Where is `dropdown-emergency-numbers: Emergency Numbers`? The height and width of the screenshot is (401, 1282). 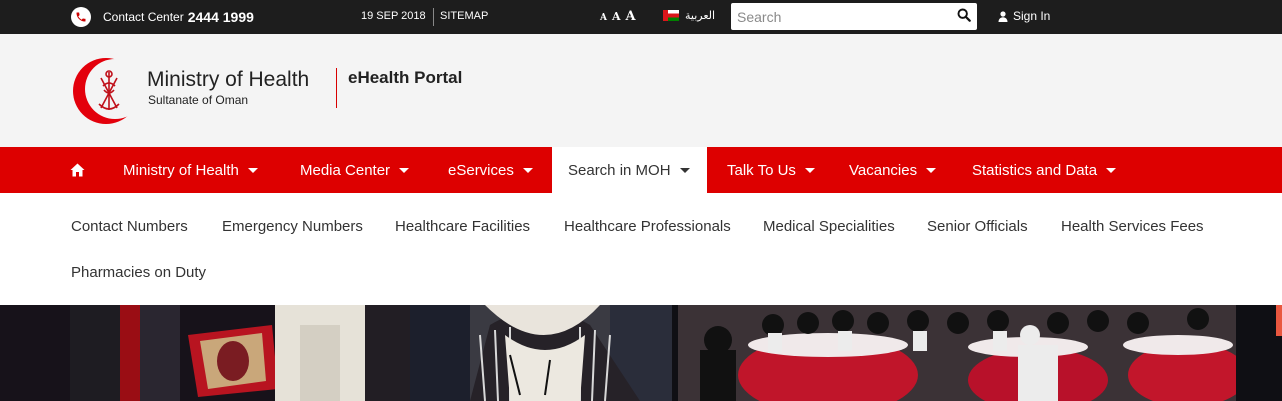 dropdown-emergency-numbers: Emergency Numbers is located at coordinates (292, 226).